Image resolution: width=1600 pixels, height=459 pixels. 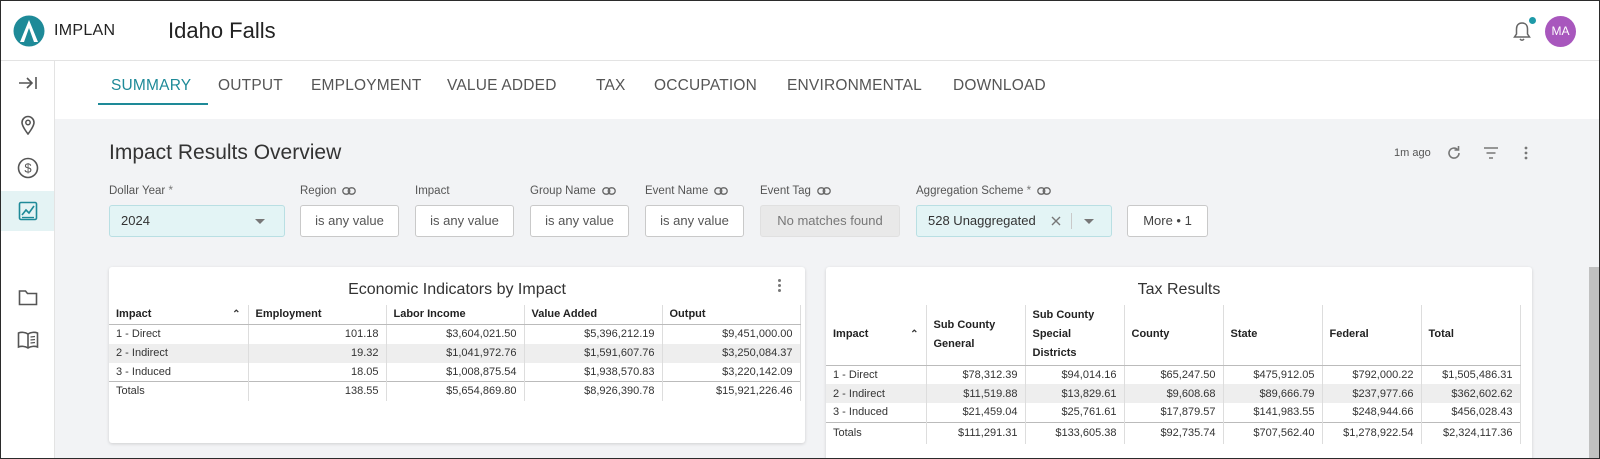 What do you see at coordinates (250, 86) in the screenshot?
I see `tab-output: OUTPUT` at bounding box center [250, 86].